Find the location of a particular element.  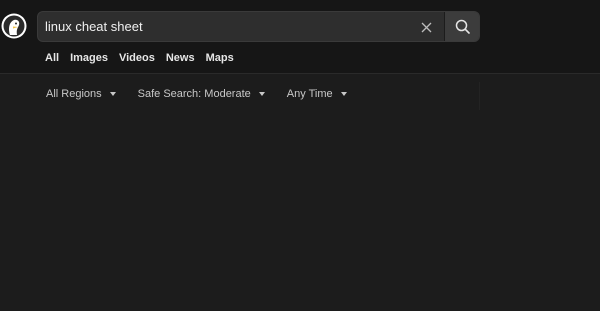

safe-search-label: Safe Search: Moderate is located at coordinates (194, 94).